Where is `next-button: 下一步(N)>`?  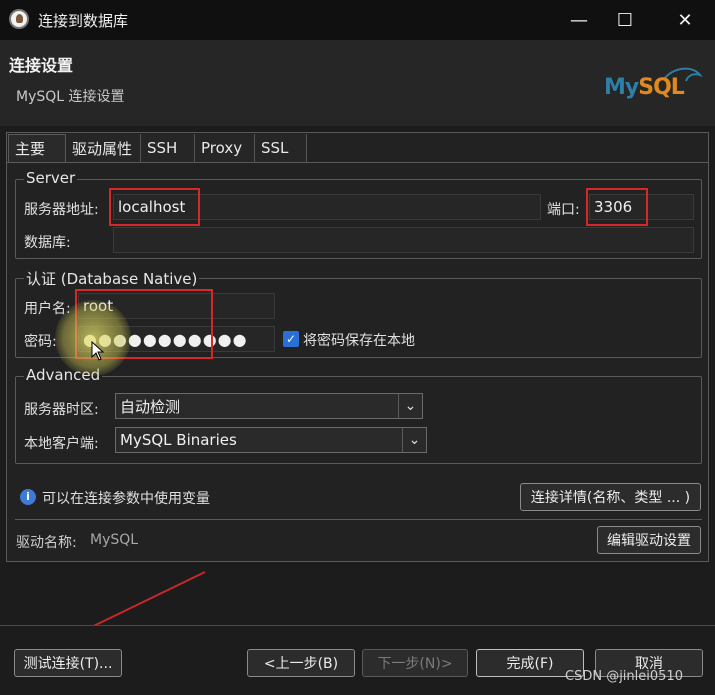
next-button: 下一步(N)> is located at coordinates (415, 663).